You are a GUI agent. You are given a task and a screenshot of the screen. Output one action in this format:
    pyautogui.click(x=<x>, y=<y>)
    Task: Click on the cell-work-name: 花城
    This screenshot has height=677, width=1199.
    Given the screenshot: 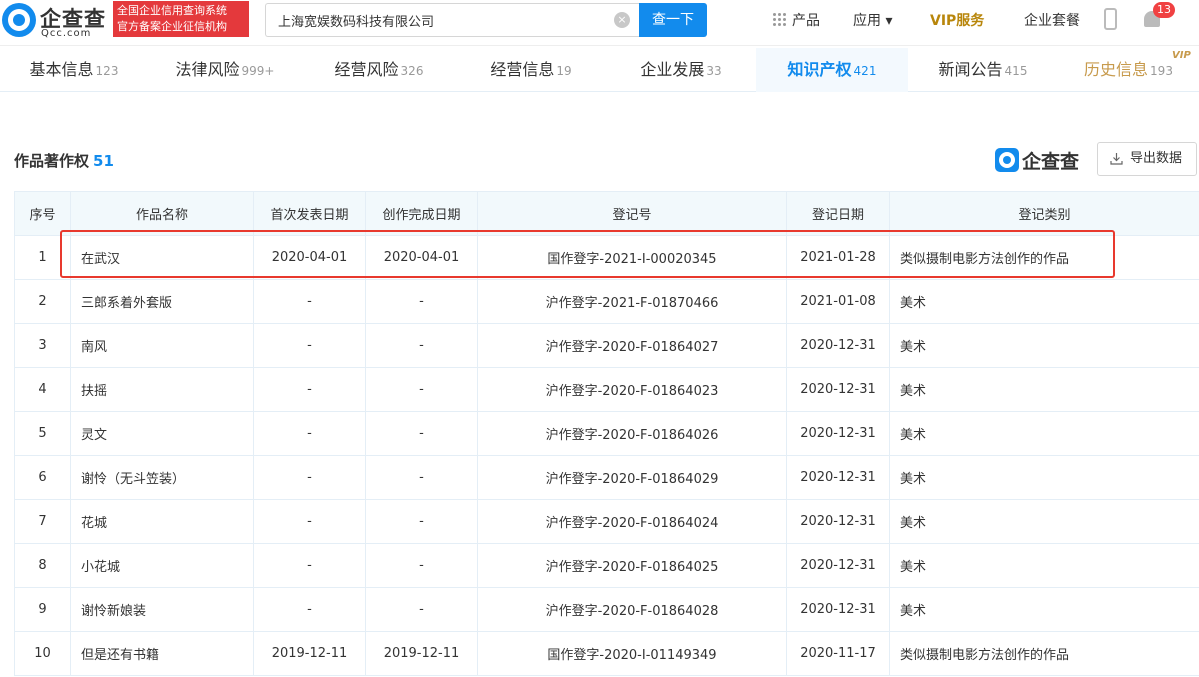 What is the action you would take?
    pyautogui.click(x=162, y=521)
    